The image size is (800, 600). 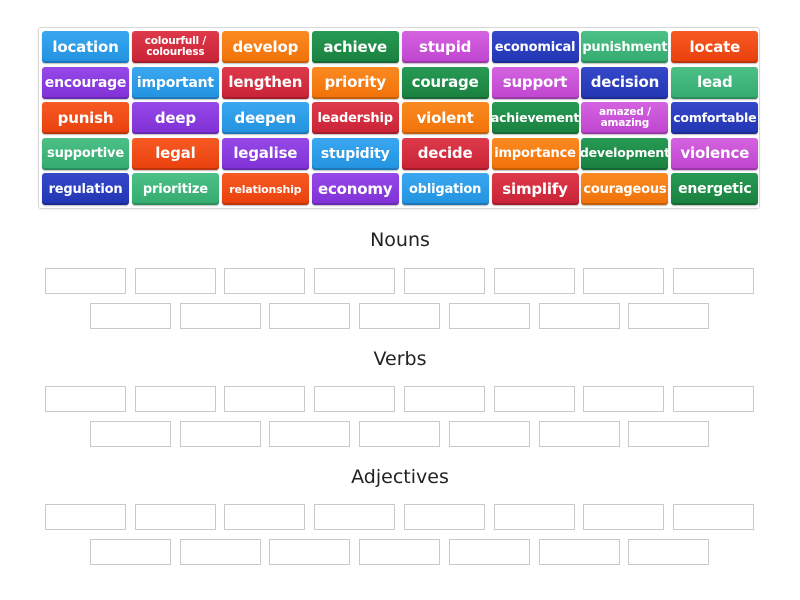 I want to click on word-tile-economical: economical, so click(x=535, y=47).